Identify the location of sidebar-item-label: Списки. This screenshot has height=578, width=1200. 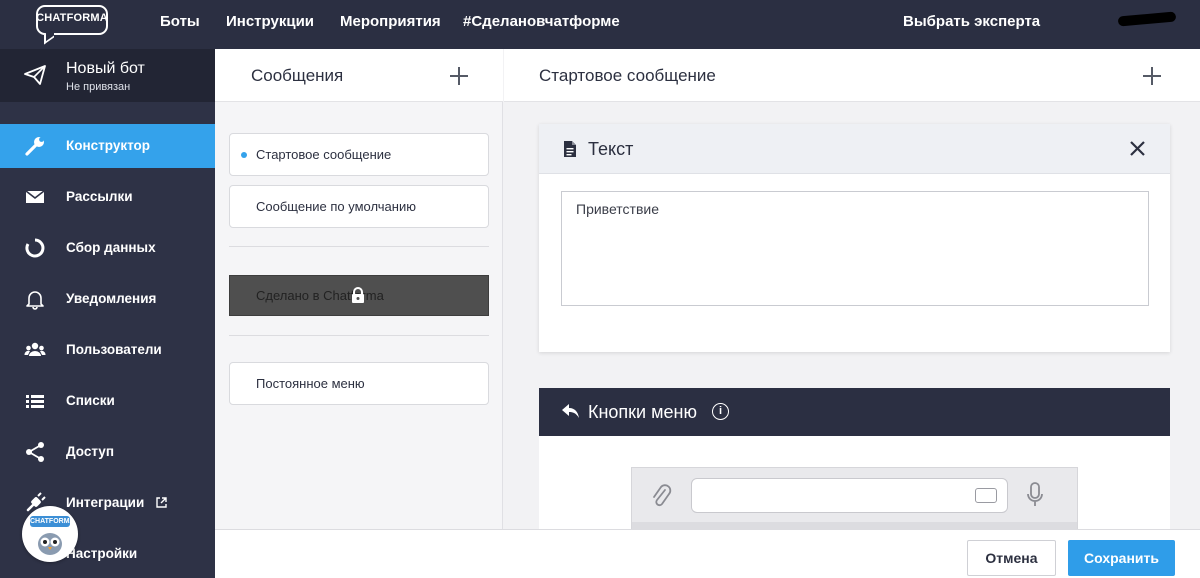
(90, 400).